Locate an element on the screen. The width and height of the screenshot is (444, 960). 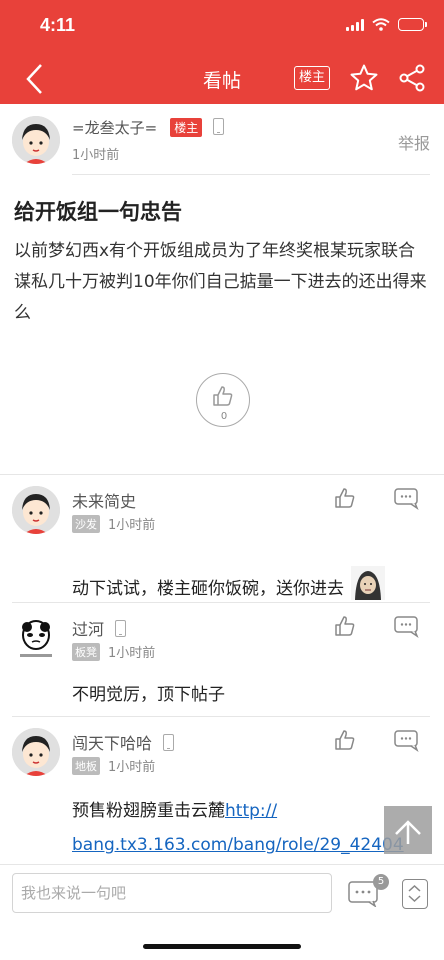
comment-item: 未来简史 沙发 1小时前 动下试试，楼主砸你饭碗，送你进去 is located at coordinates (222, 538).